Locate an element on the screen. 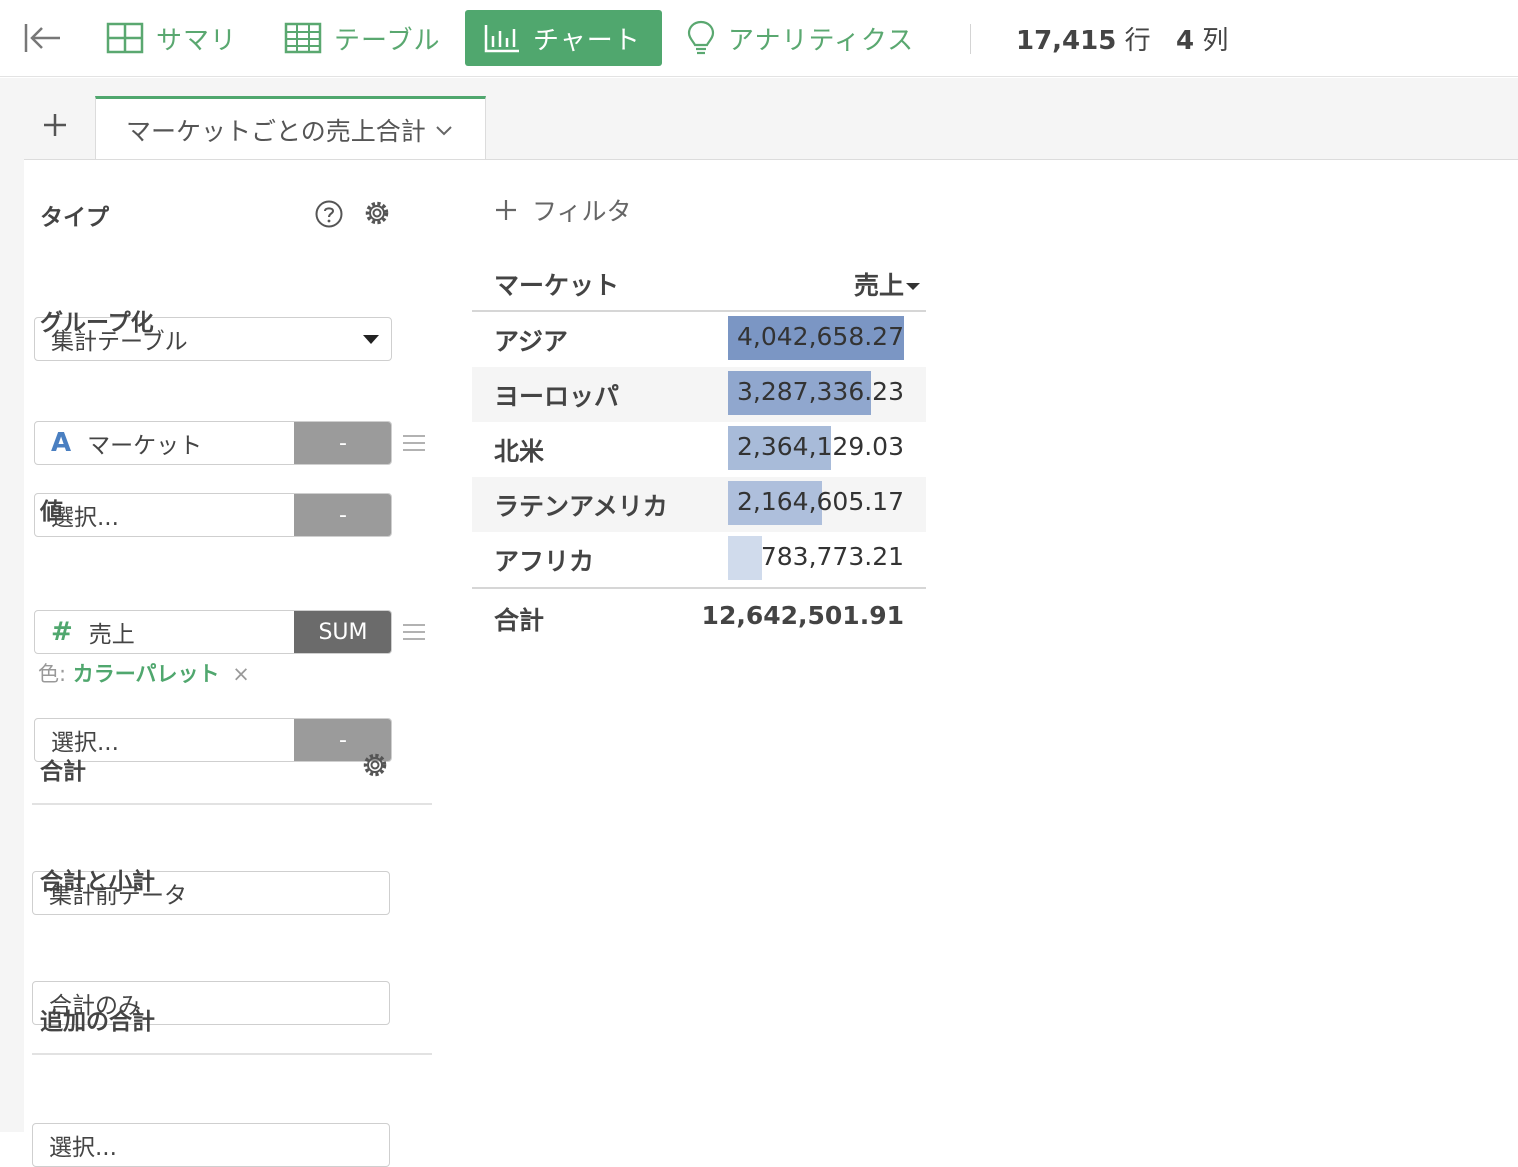  column-header-market: マーケット is located at coordinates (556, 284).